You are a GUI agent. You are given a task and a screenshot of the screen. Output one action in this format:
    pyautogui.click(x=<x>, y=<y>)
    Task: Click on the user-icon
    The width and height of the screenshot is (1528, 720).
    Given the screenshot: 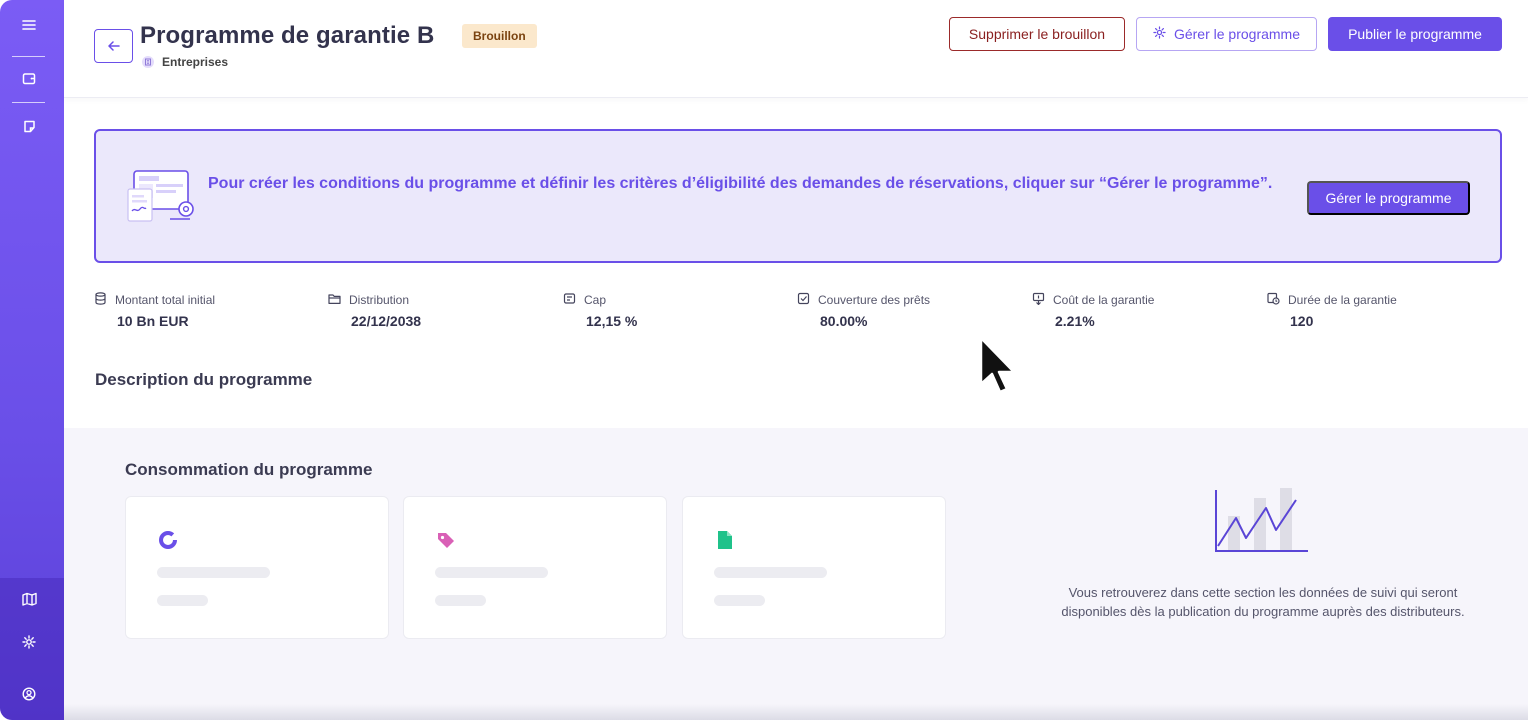 What is the action you would take?
    pyautogui.click(x=29, y=694)
    